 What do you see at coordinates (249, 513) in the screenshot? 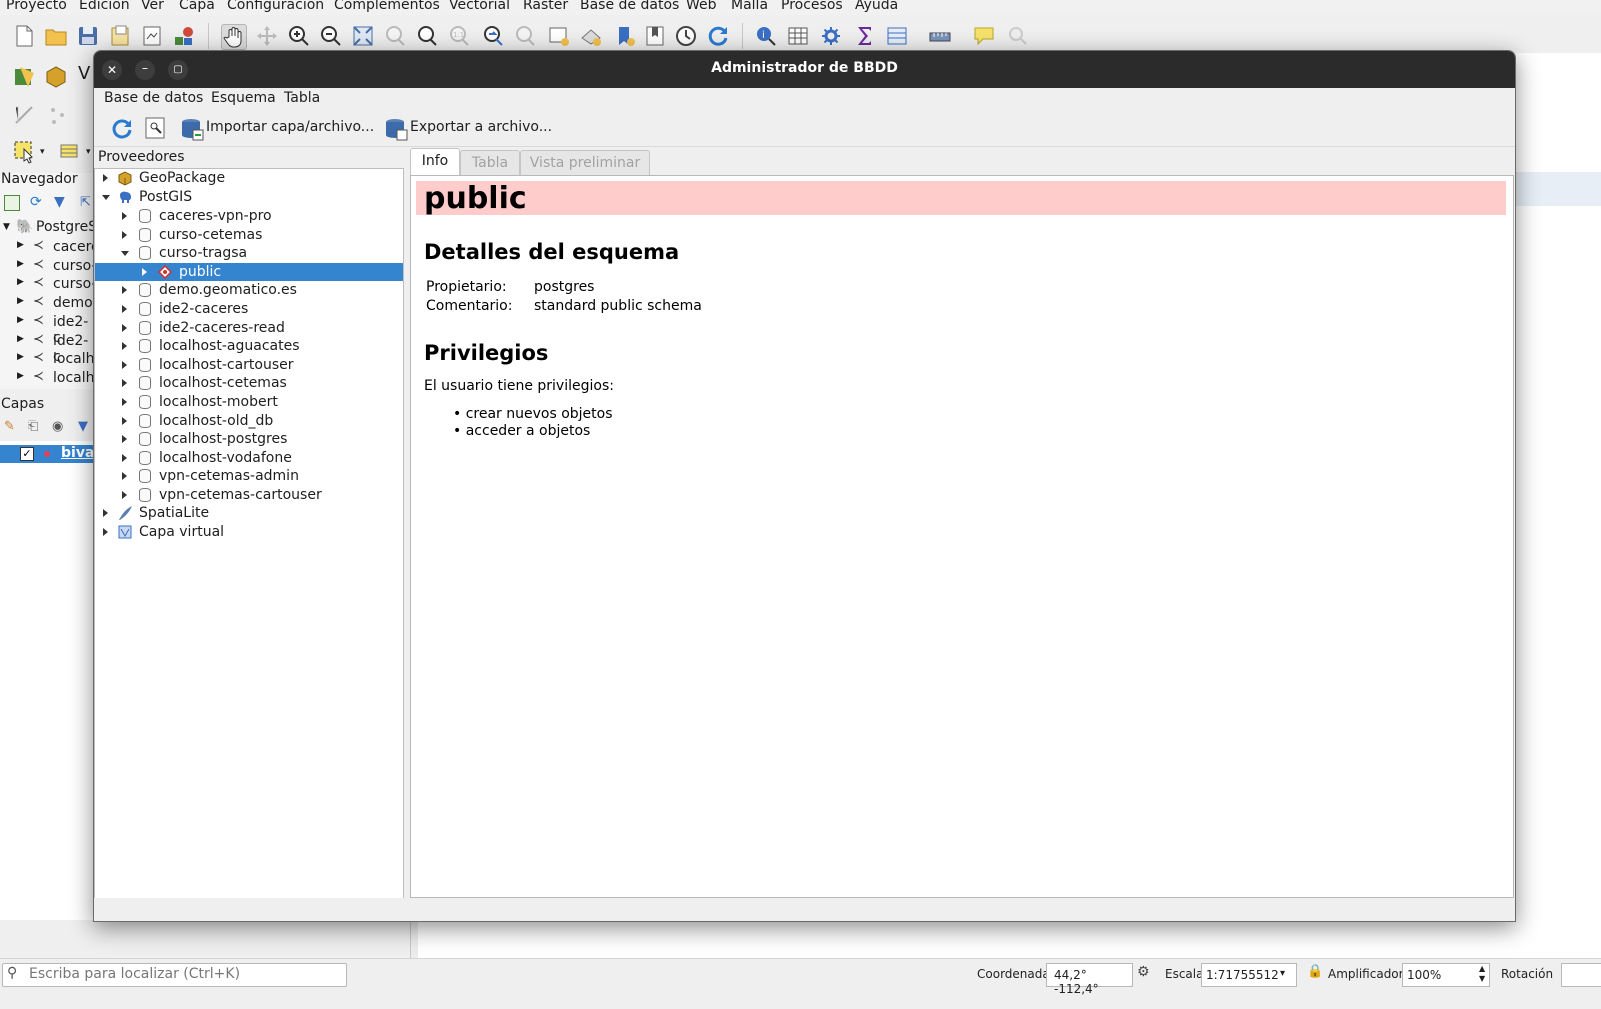
I see `tree-item-spatialite: SpatiaLite` at bounding box center [249, 513].